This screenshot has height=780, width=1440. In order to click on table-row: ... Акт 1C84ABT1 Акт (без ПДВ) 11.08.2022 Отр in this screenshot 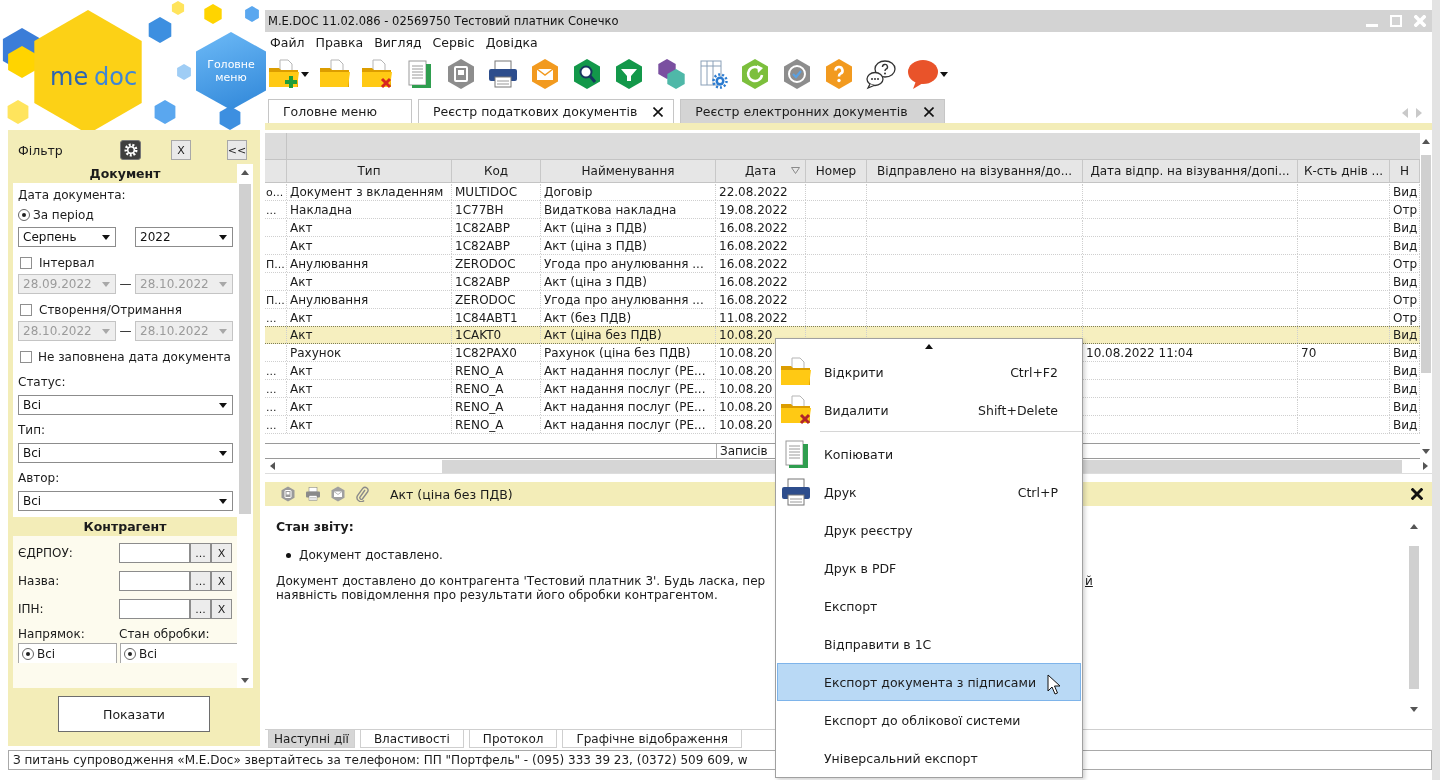, I will do `click(842, 318)`.